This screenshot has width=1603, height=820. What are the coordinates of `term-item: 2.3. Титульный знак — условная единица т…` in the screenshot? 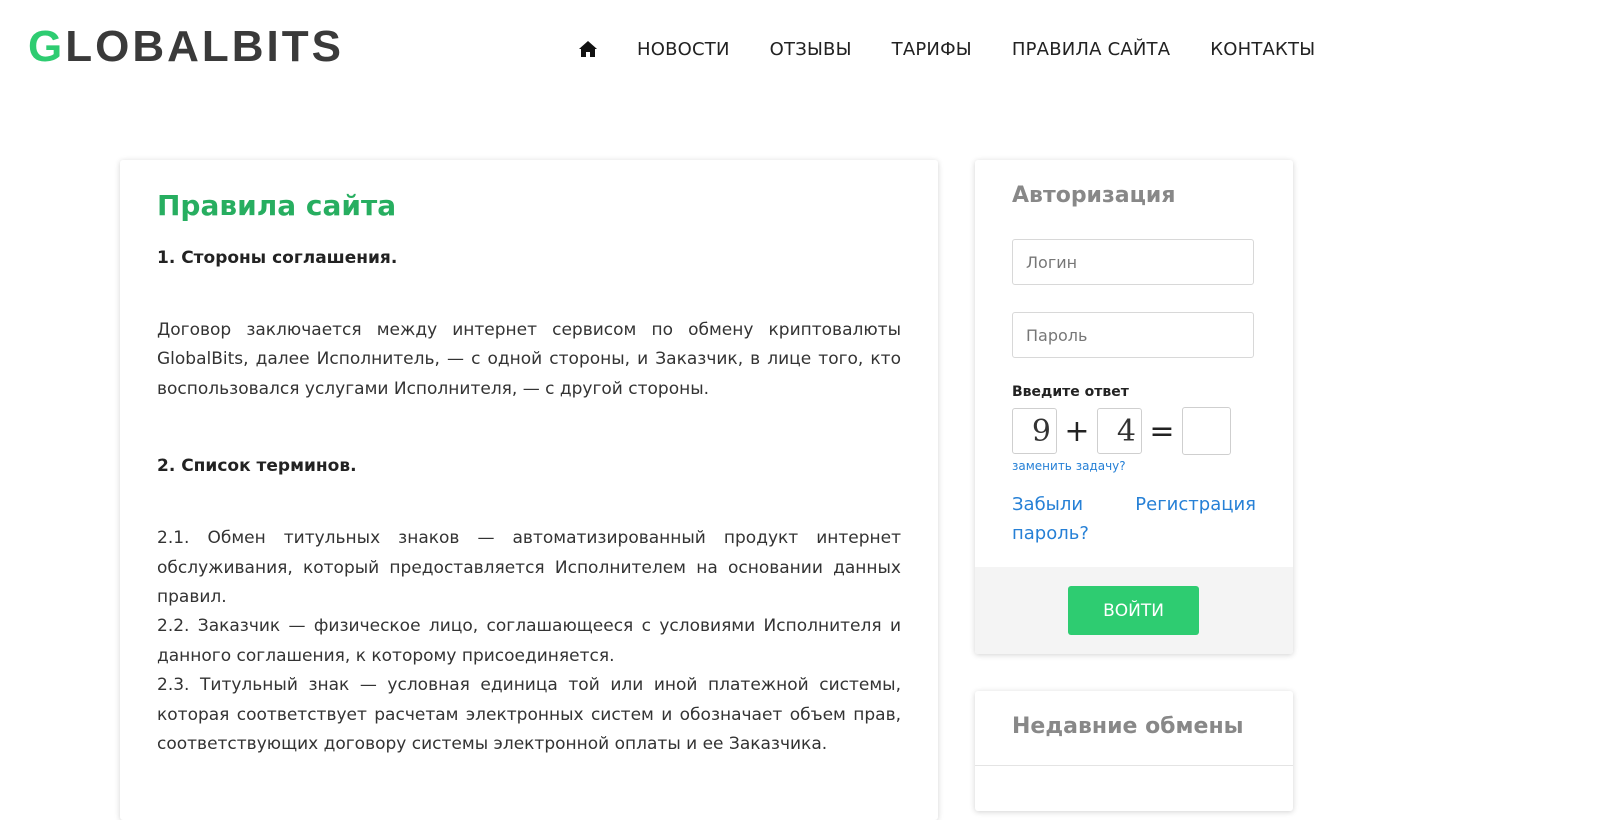 It's located at (529, 715).